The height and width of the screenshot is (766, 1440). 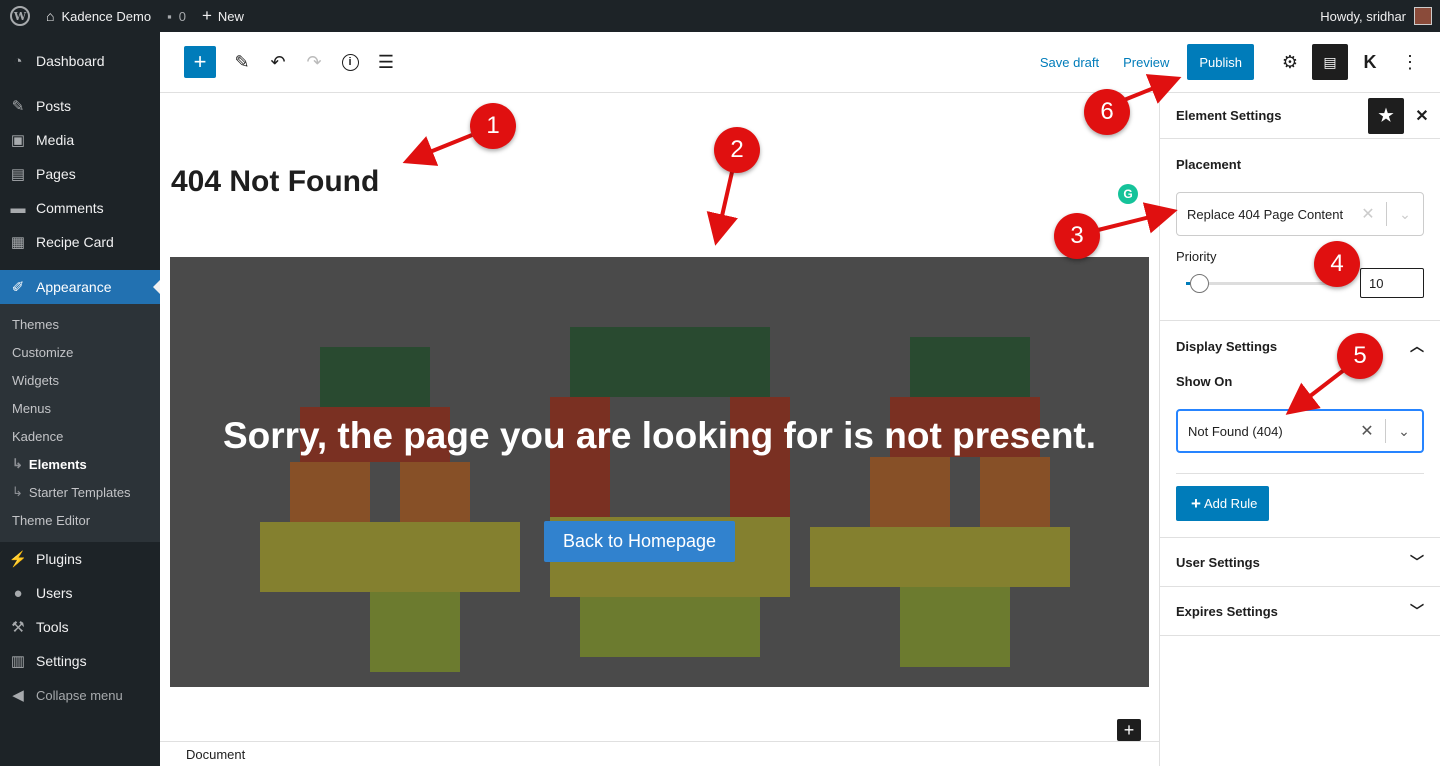 I want to click on annotation-badge-2: 2, so click(x=737, y=150).